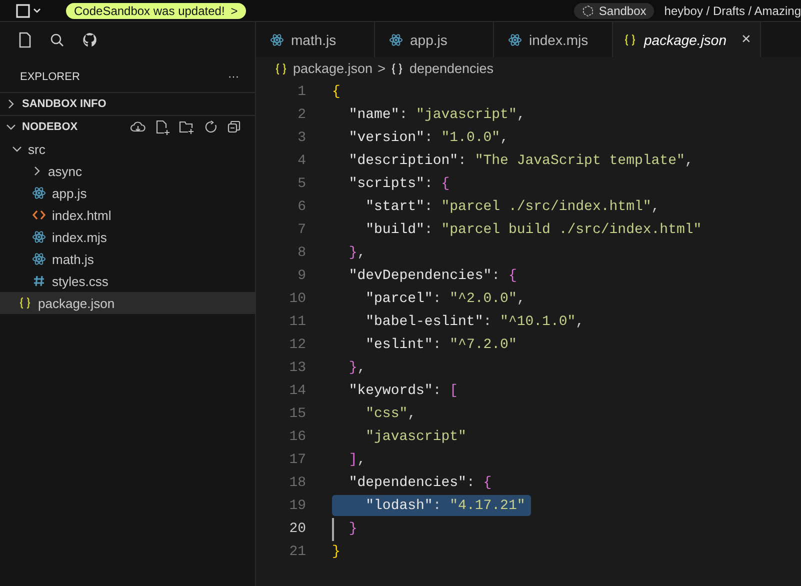  Describe the element at coordinates (415, 437) in the screenshot. I see `code-line: "javascript"` at that location.